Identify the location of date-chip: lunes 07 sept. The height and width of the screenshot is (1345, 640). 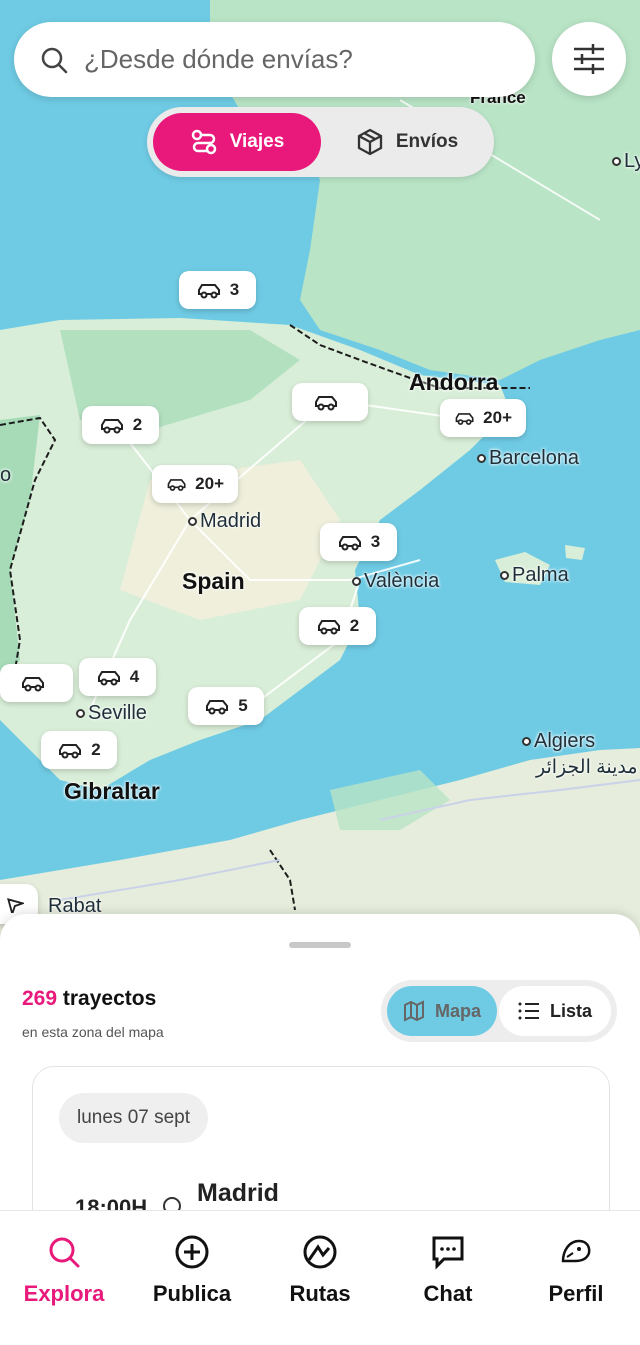
(134, 1118).